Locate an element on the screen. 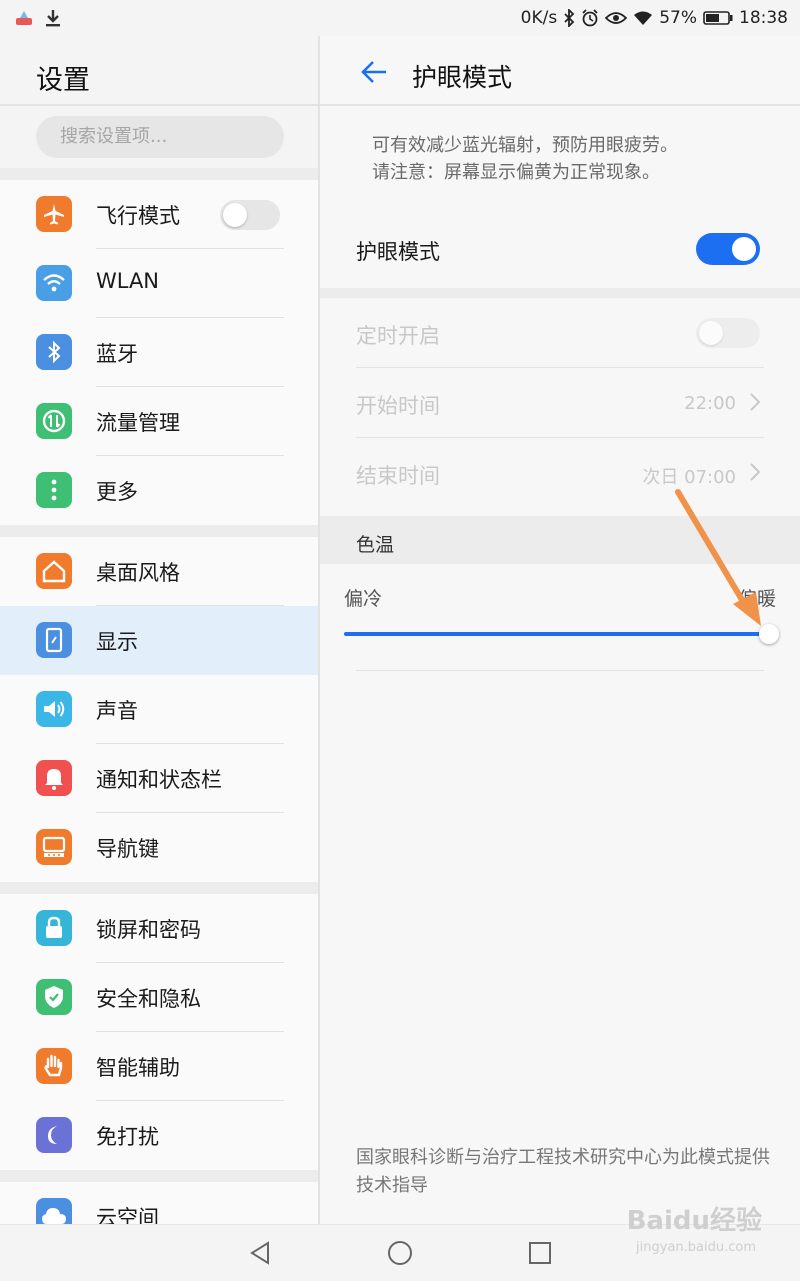 The width and height of the screenshot is (800, 1281). sound-icon is located at coordinates (54, 709).